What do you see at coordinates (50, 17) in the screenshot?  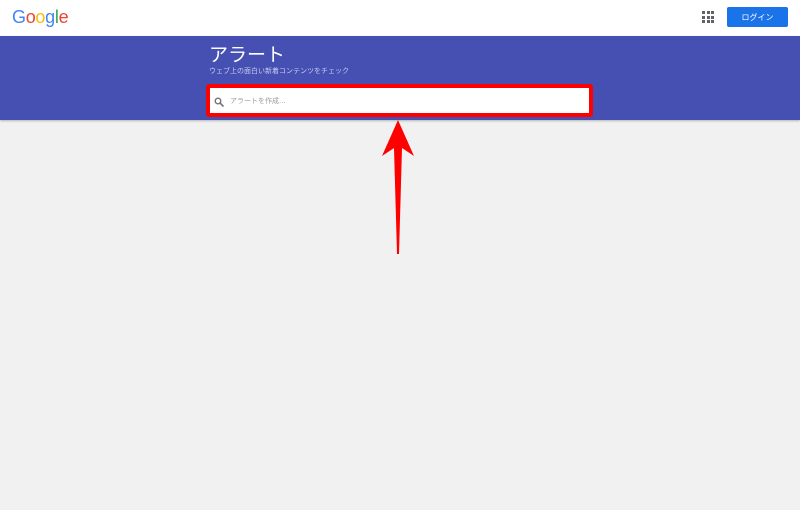 I see `logo-letter: g` at bounding box center [50, 17].